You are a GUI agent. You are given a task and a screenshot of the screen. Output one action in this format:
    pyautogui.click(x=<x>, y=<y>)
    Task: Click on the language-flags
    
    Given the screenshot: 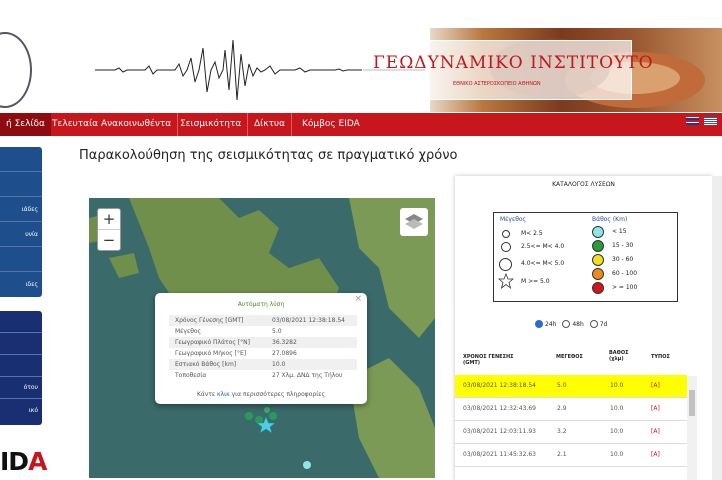 What is the action you would take?
    pyautogui.click(x=704, y=126)
    